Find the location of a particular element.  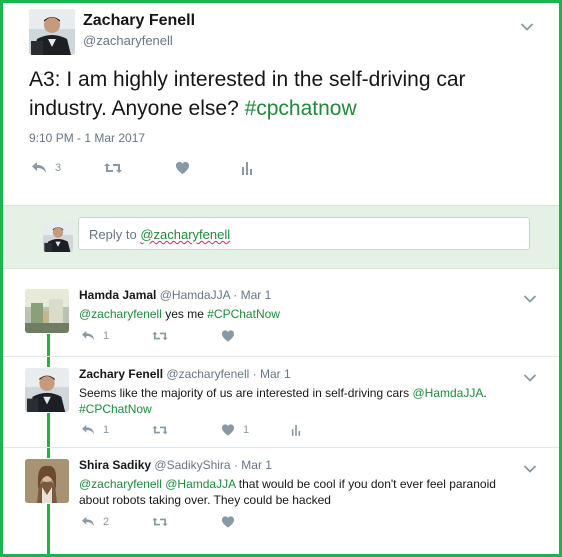

reply-actions: 1 1 is located at coordinates (191, 430).